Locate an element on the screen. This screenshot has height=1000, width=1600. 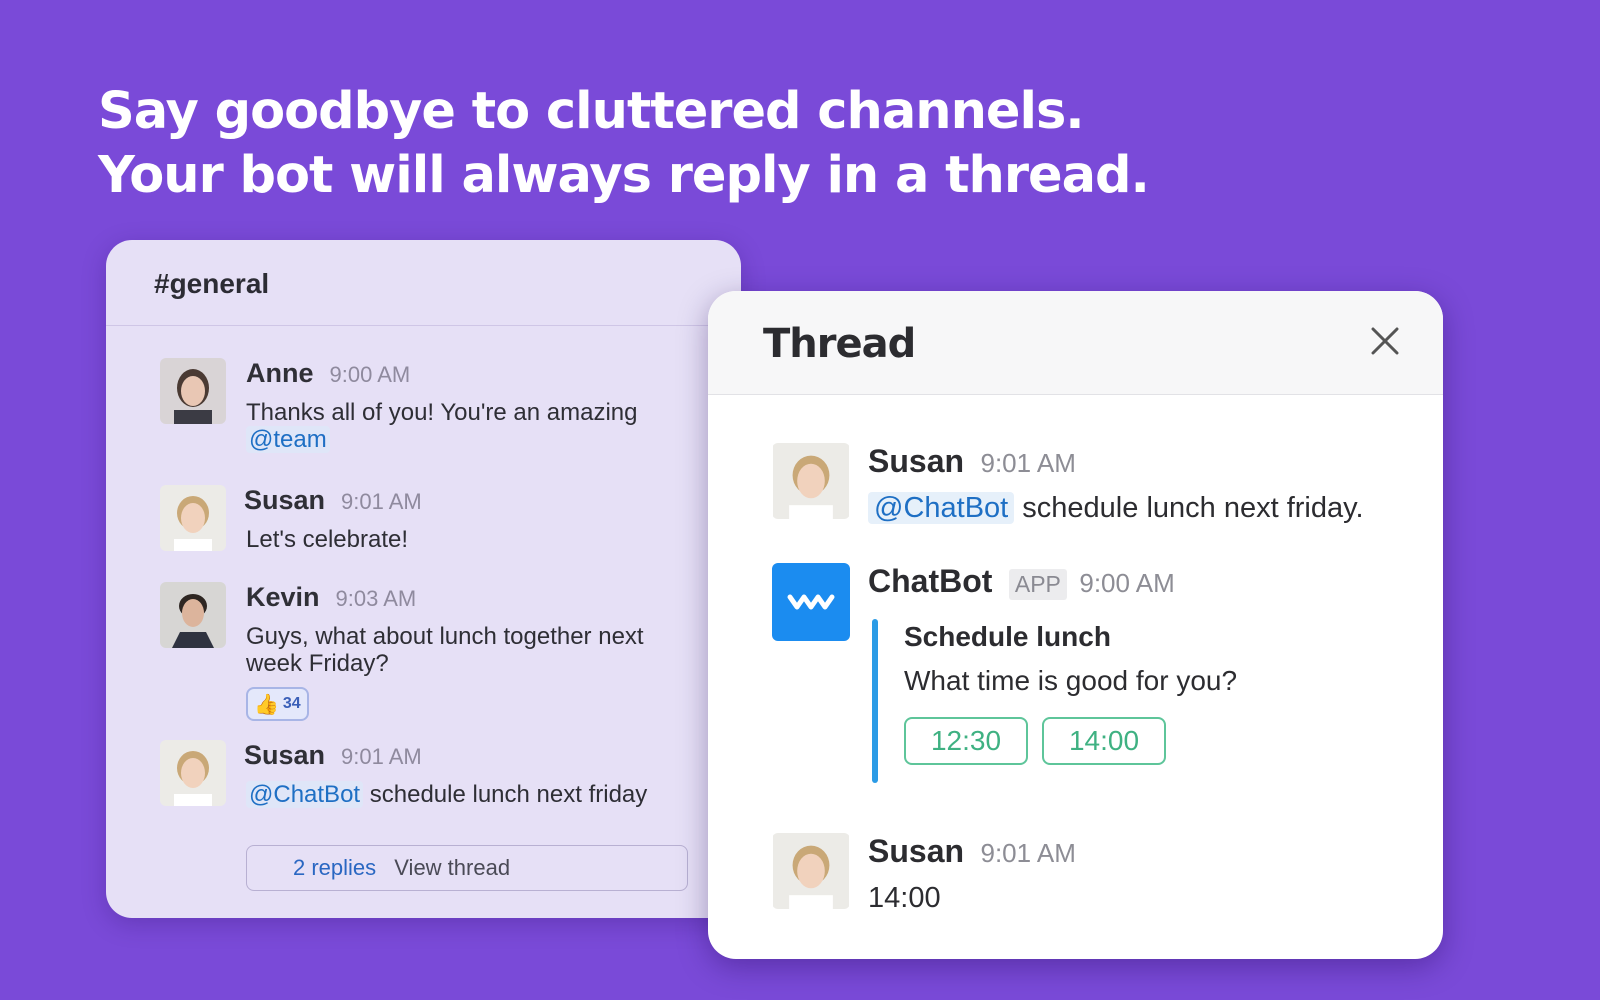
timestamp: 9:03 AM is located at coordinates (376, 598).